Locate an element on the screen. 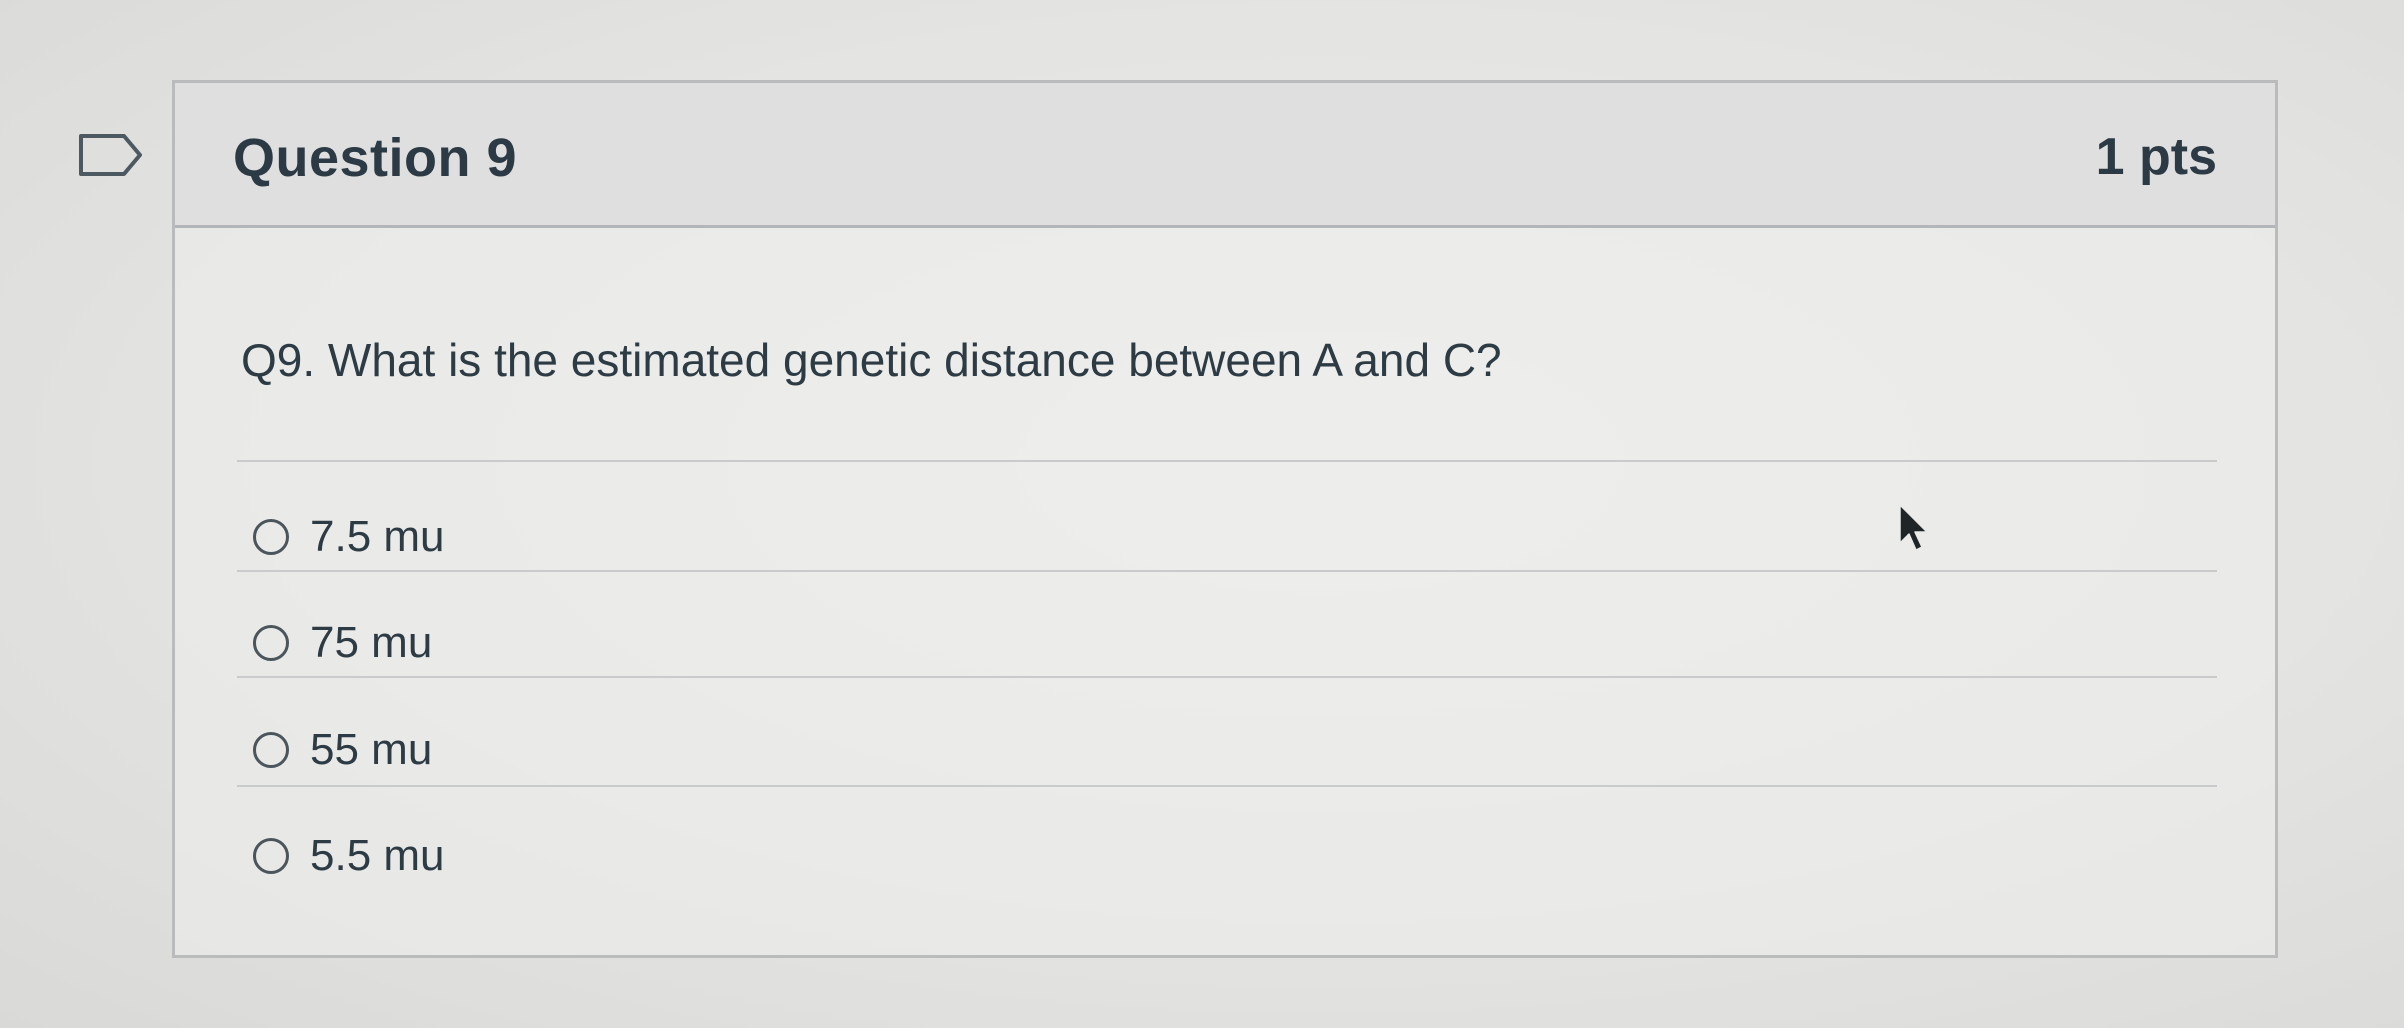  answer-label: 7.5 mu is located at coordinates (377, 536).